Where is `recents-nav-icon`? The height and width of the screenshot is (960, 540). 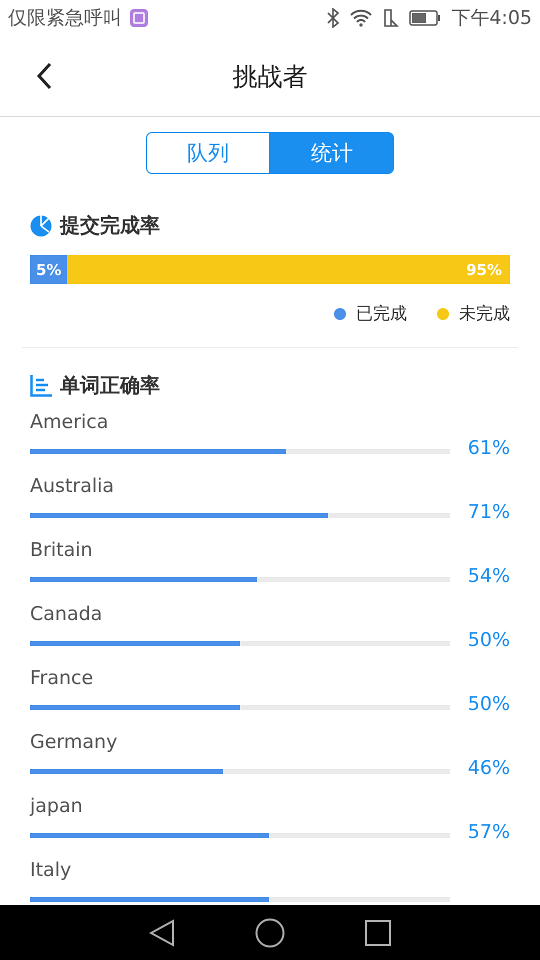
recents-nav-icon is located at coordinates (378, 933).